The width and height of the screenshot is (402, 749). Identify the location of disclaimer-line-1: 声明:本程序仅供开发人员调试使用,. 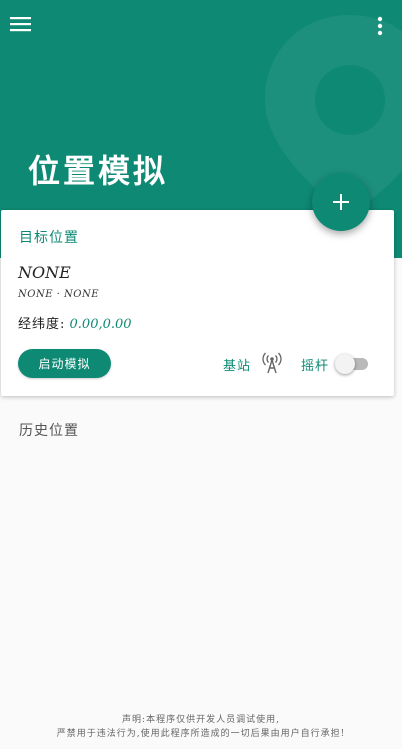
(201, 720).